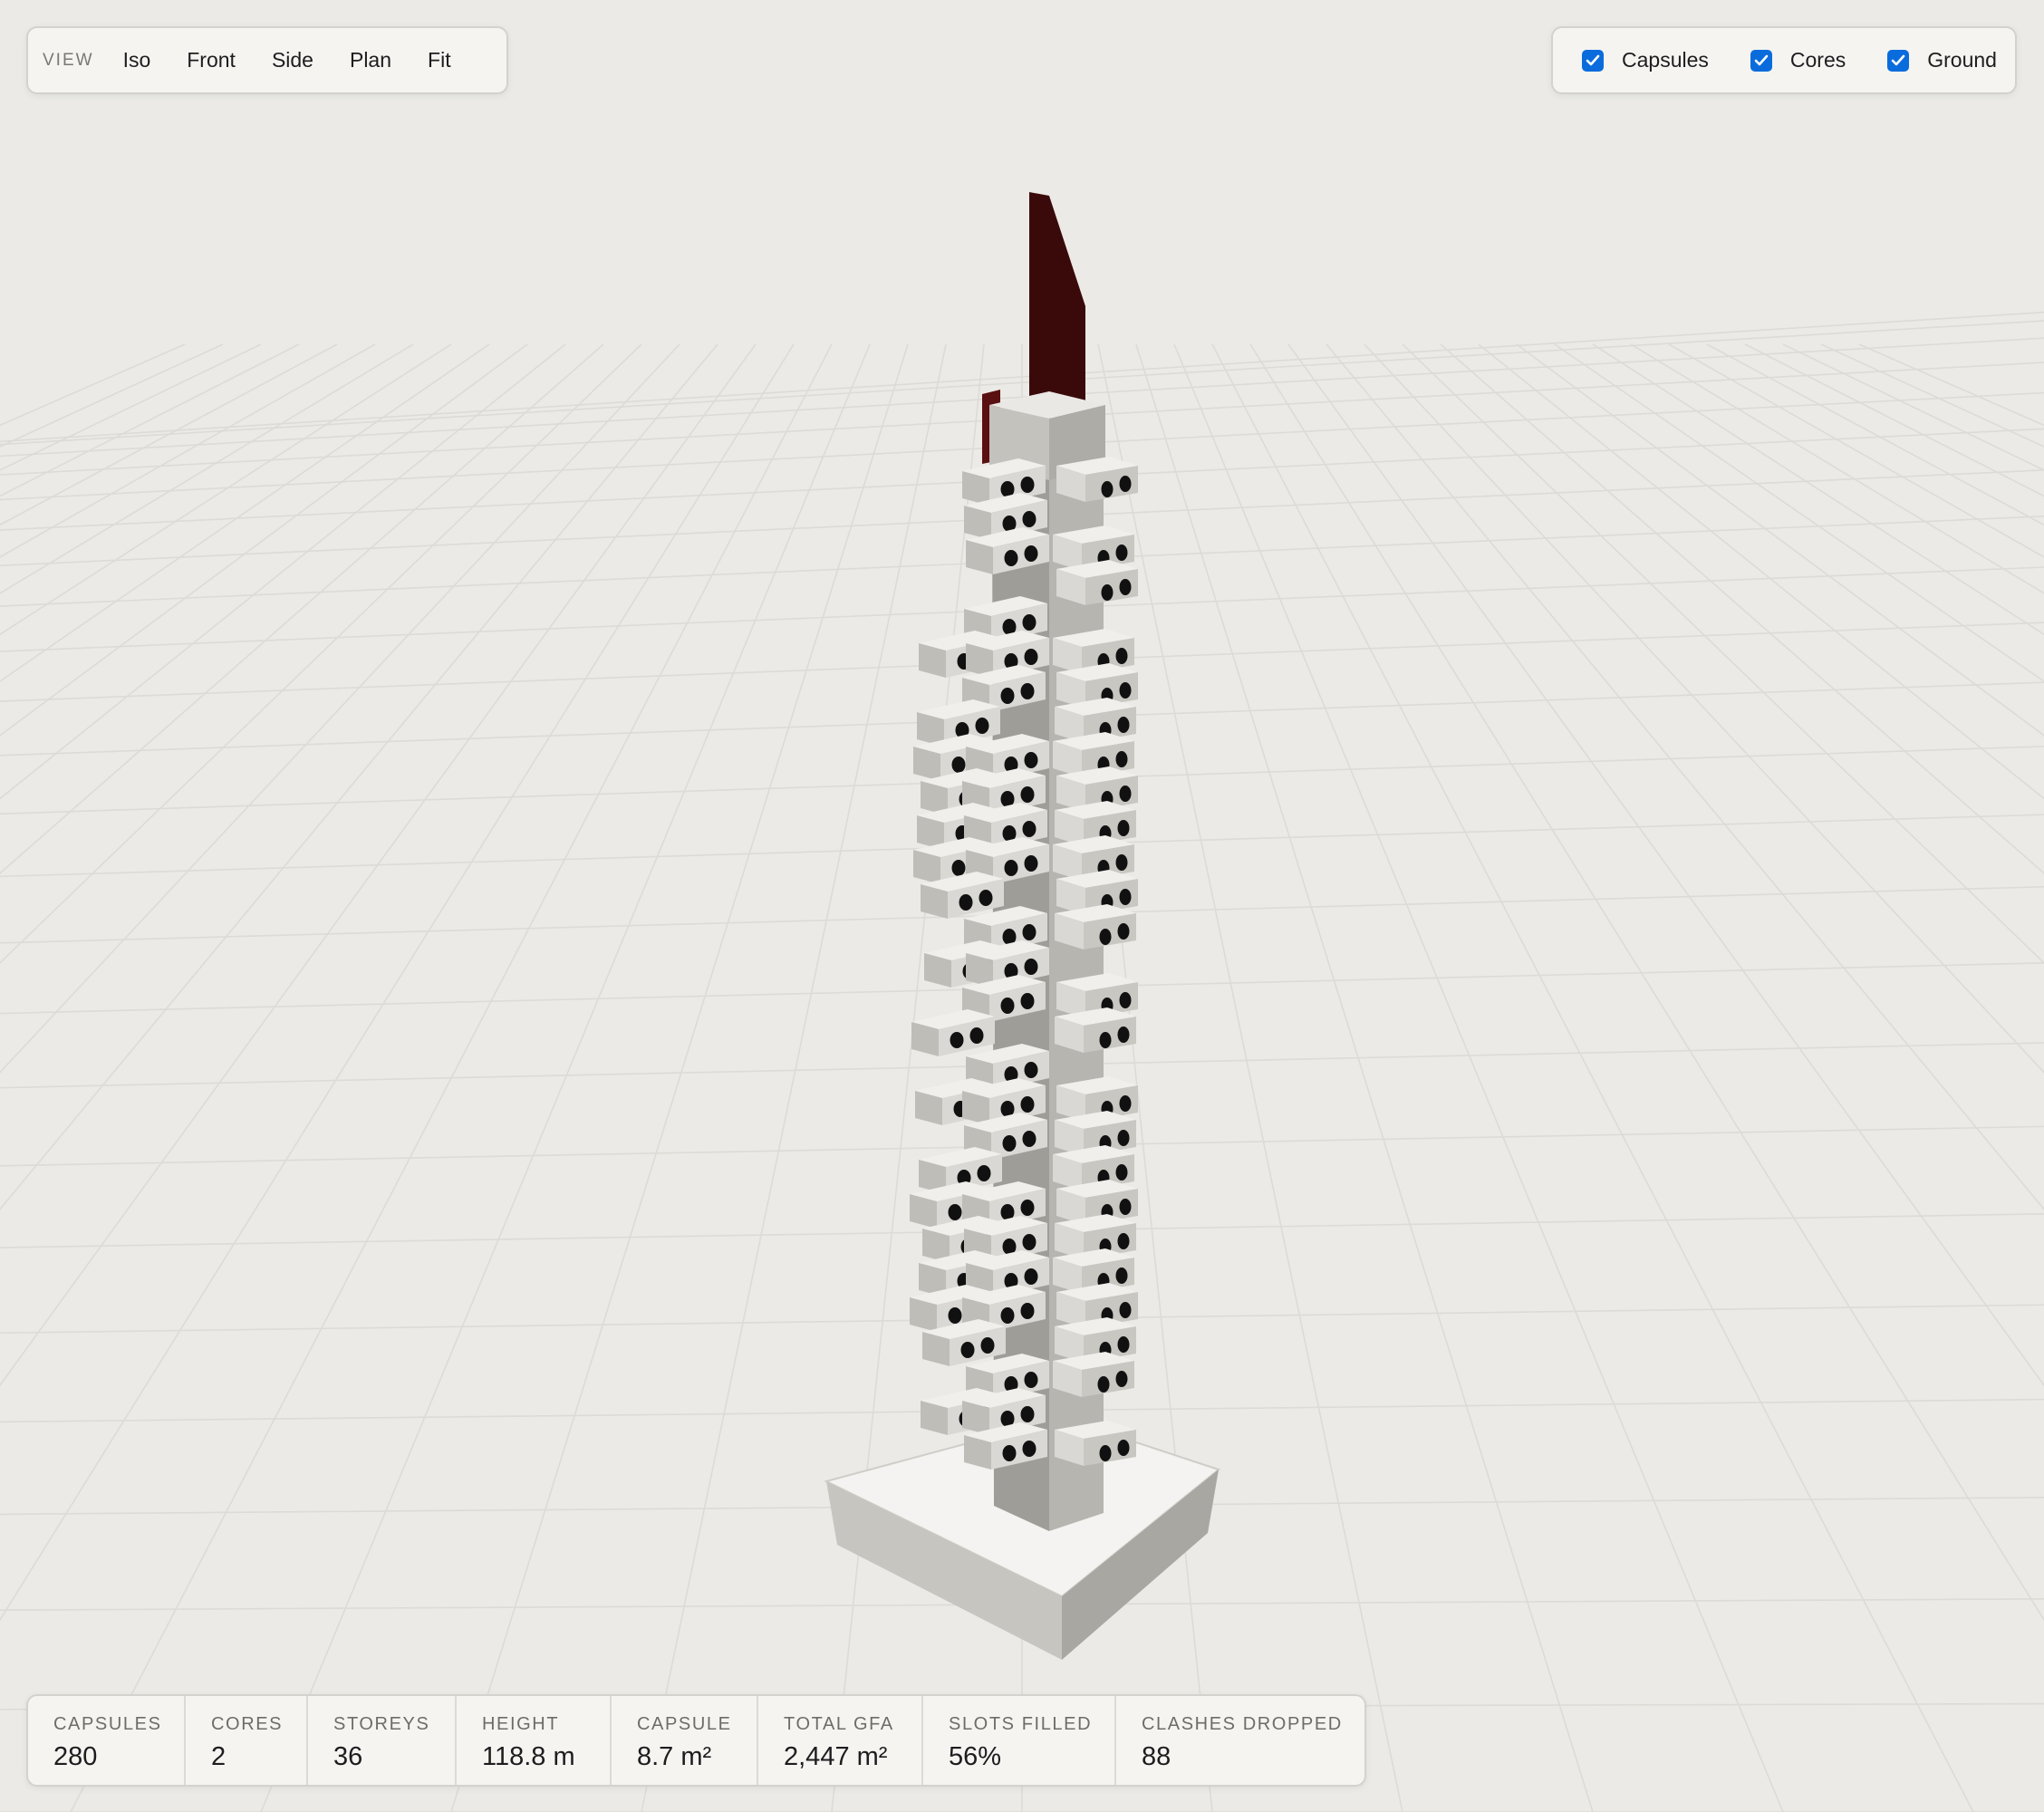  What do you see at coordinates (1019, 1741) in the screenshot?
I see `stat-slots-filled: SLOTS FILLED 56%` at bounding box center [1019, 1741].